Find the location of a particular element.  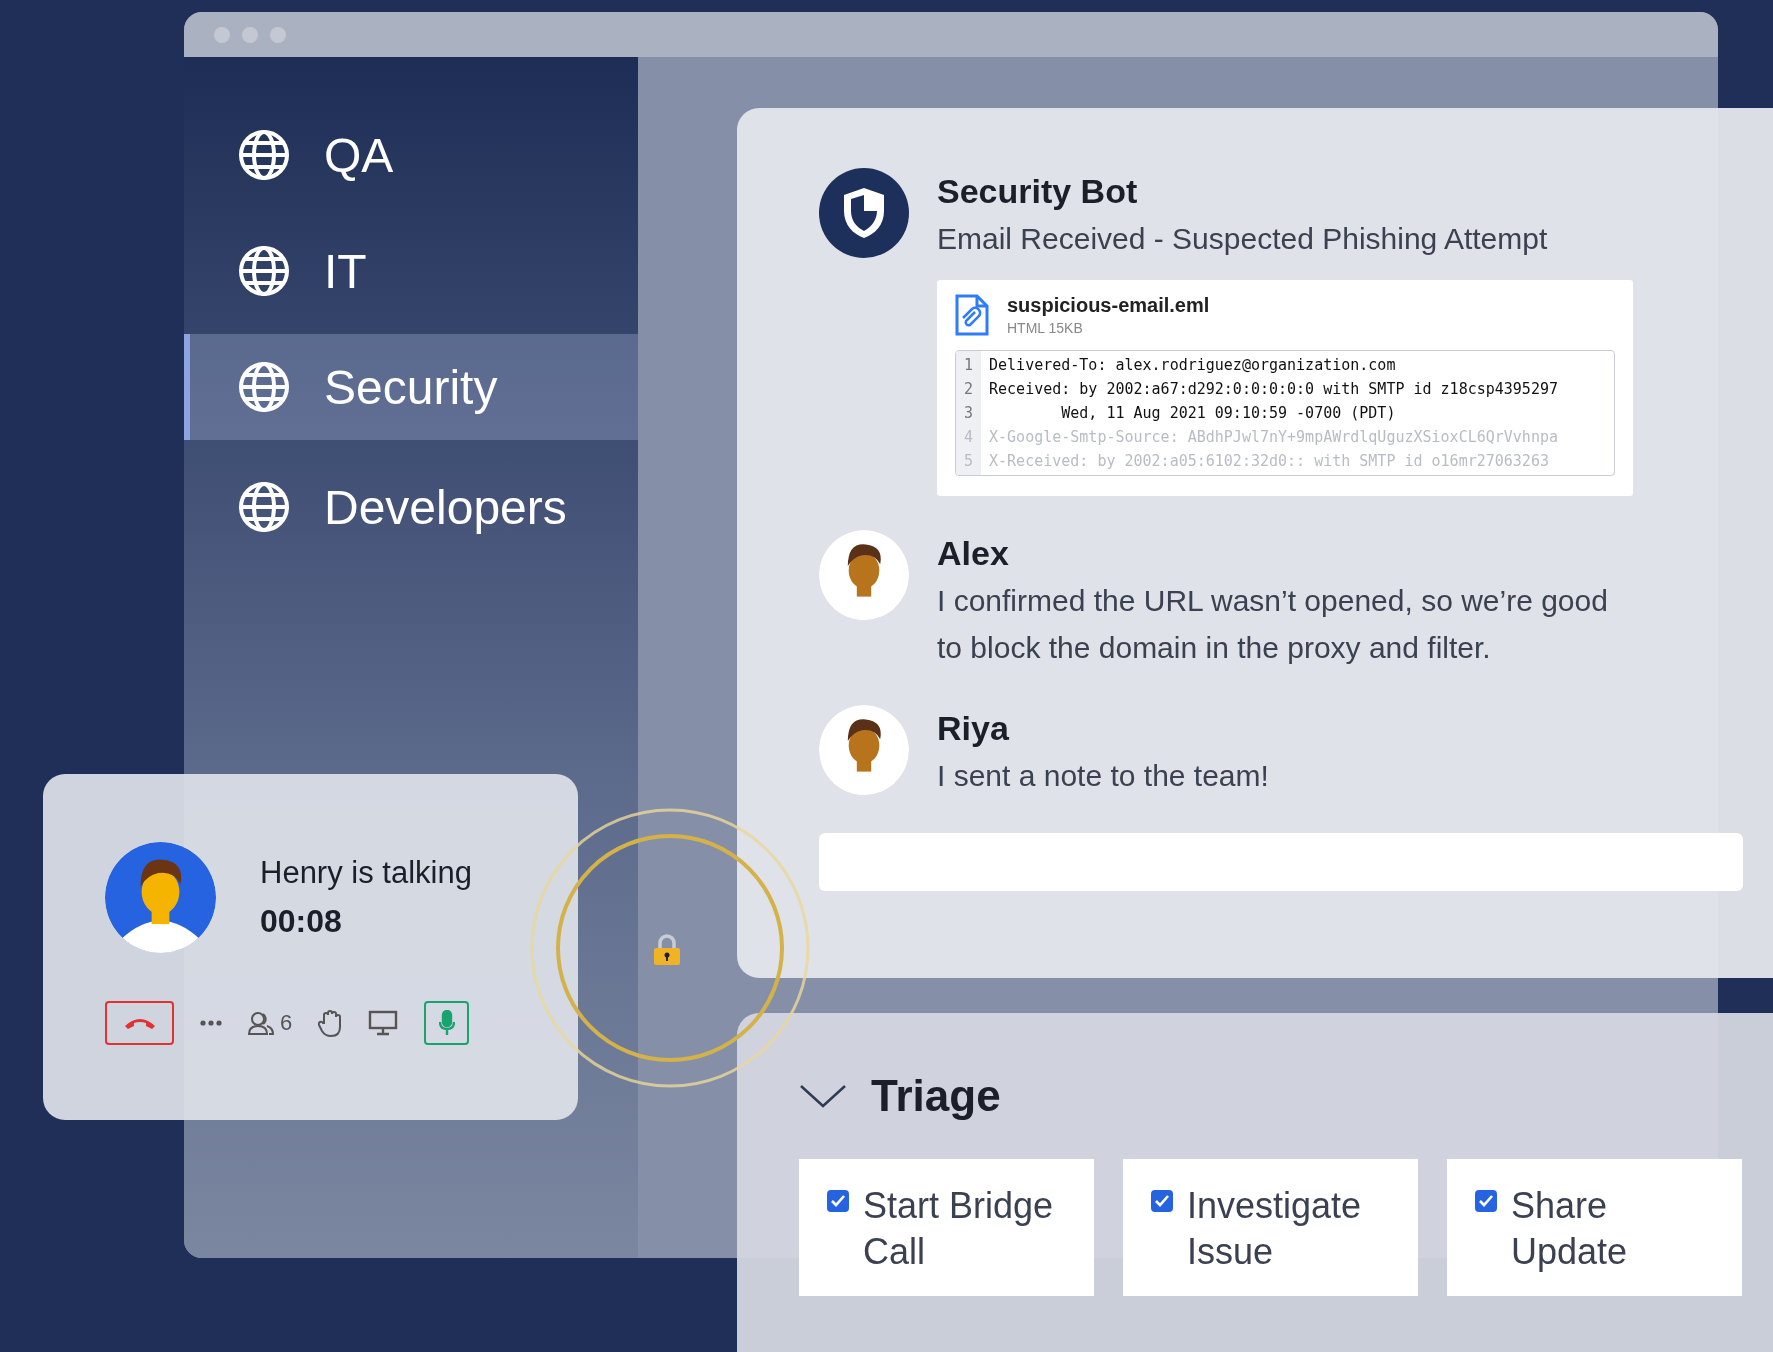

participants-button: 6 is located at coordinates (270, 1023).